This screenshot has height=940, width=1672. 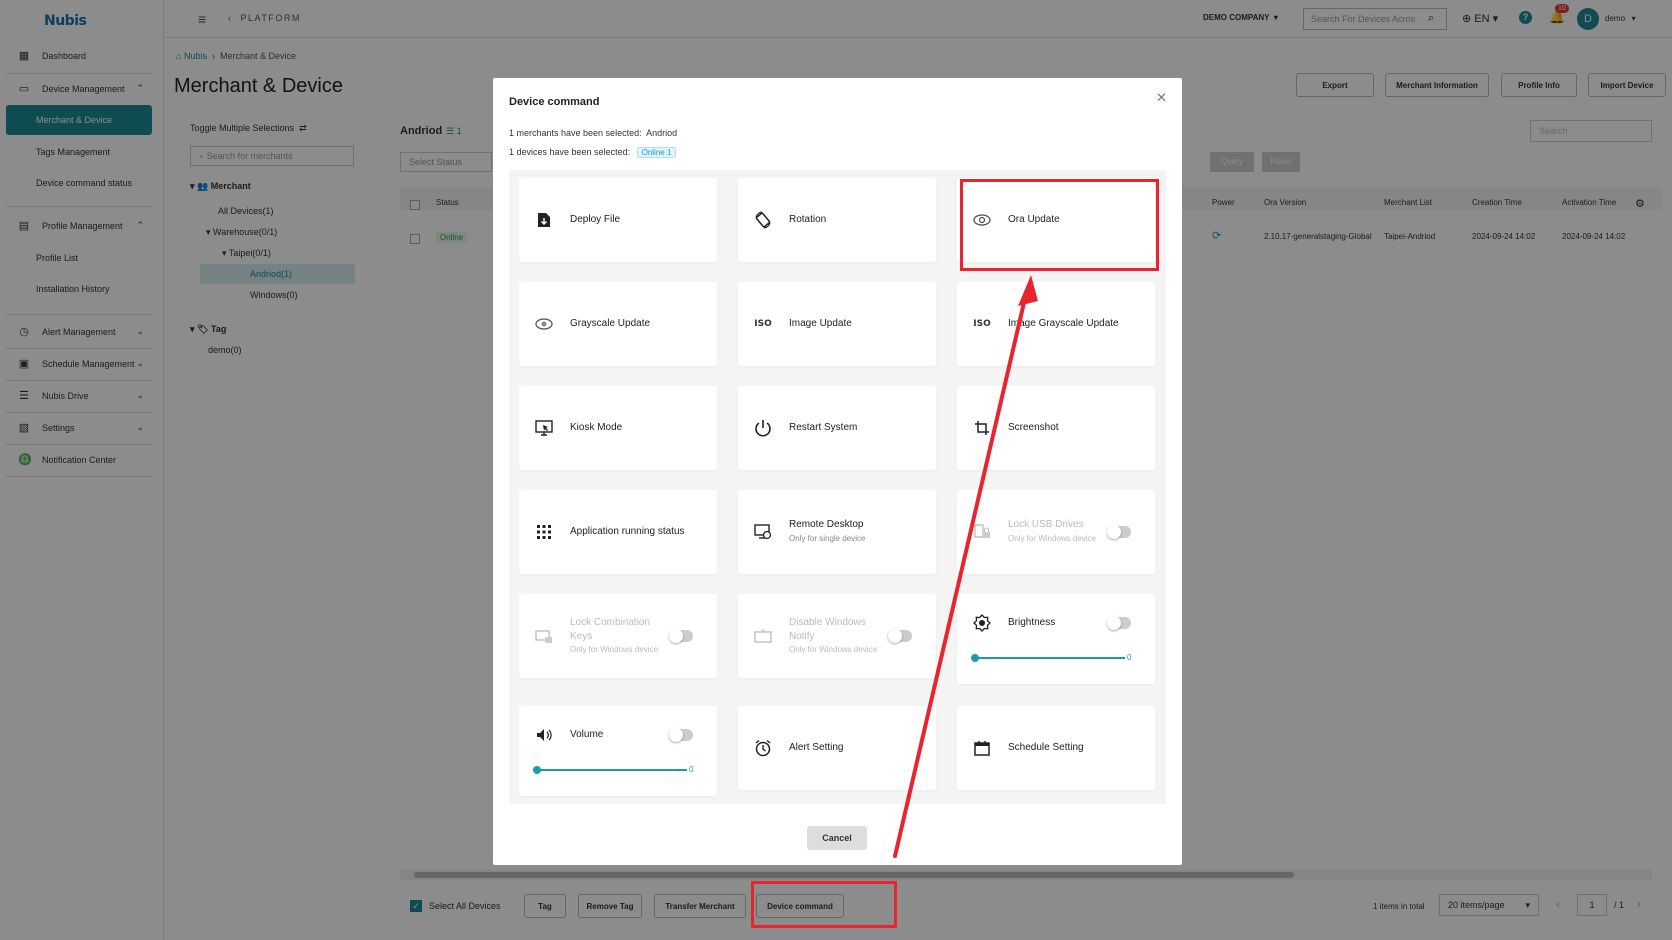 I want to click on arrow-head, so click(x=1028, y=290).